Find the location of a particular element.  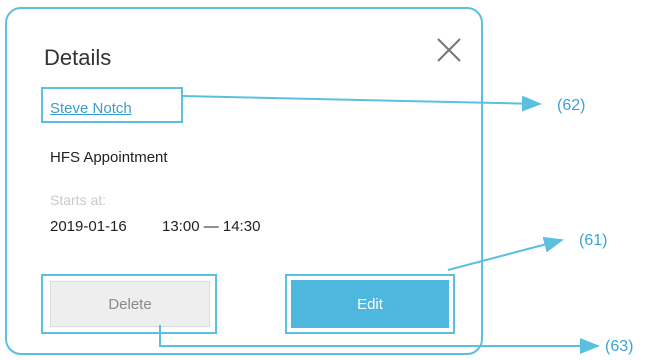

dialog-title: Details is located at coordinates (78, 57).